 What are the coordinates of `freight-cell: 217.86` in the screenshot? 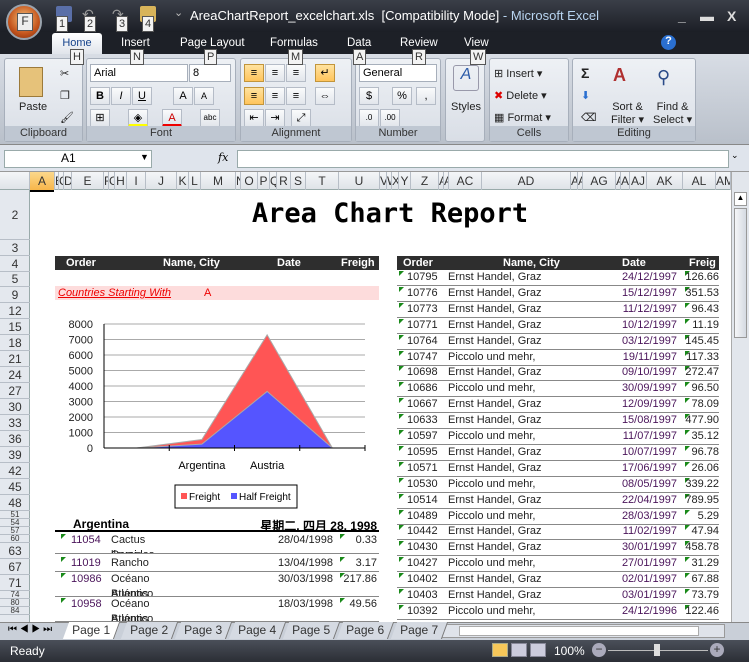 It's located at (360, 579).